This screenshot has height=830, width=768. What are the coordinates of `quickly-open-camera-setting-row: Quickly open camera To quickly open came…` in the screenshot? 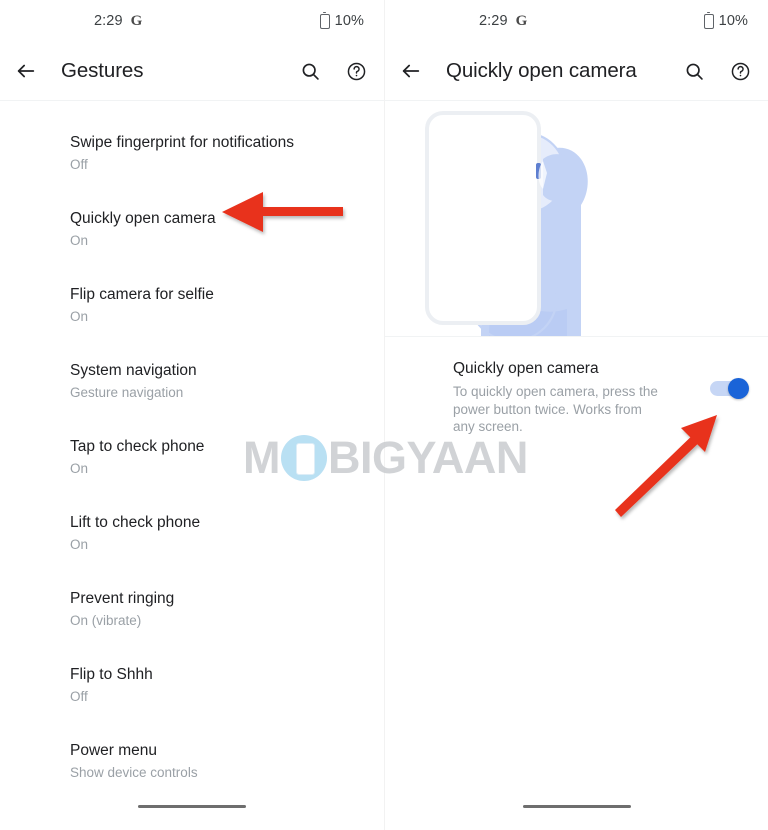 It's located at (576, 386).